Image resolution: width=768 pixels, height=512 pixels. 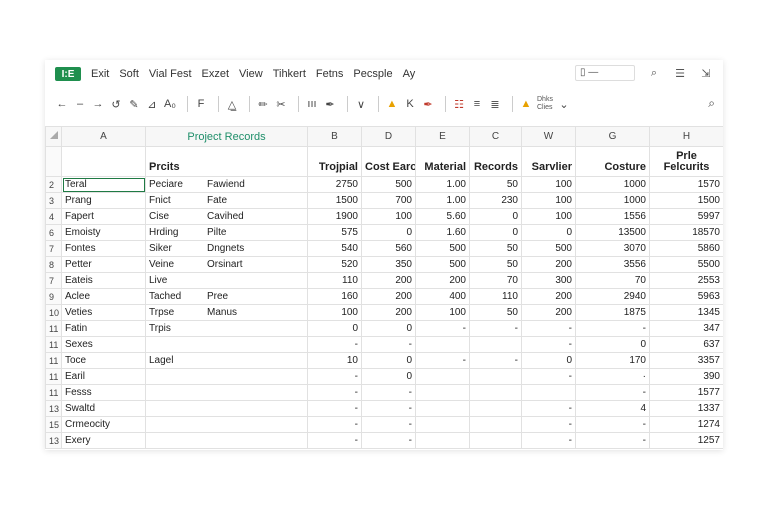 I want to click on cell: 1.60, so click(x=442, y=232).